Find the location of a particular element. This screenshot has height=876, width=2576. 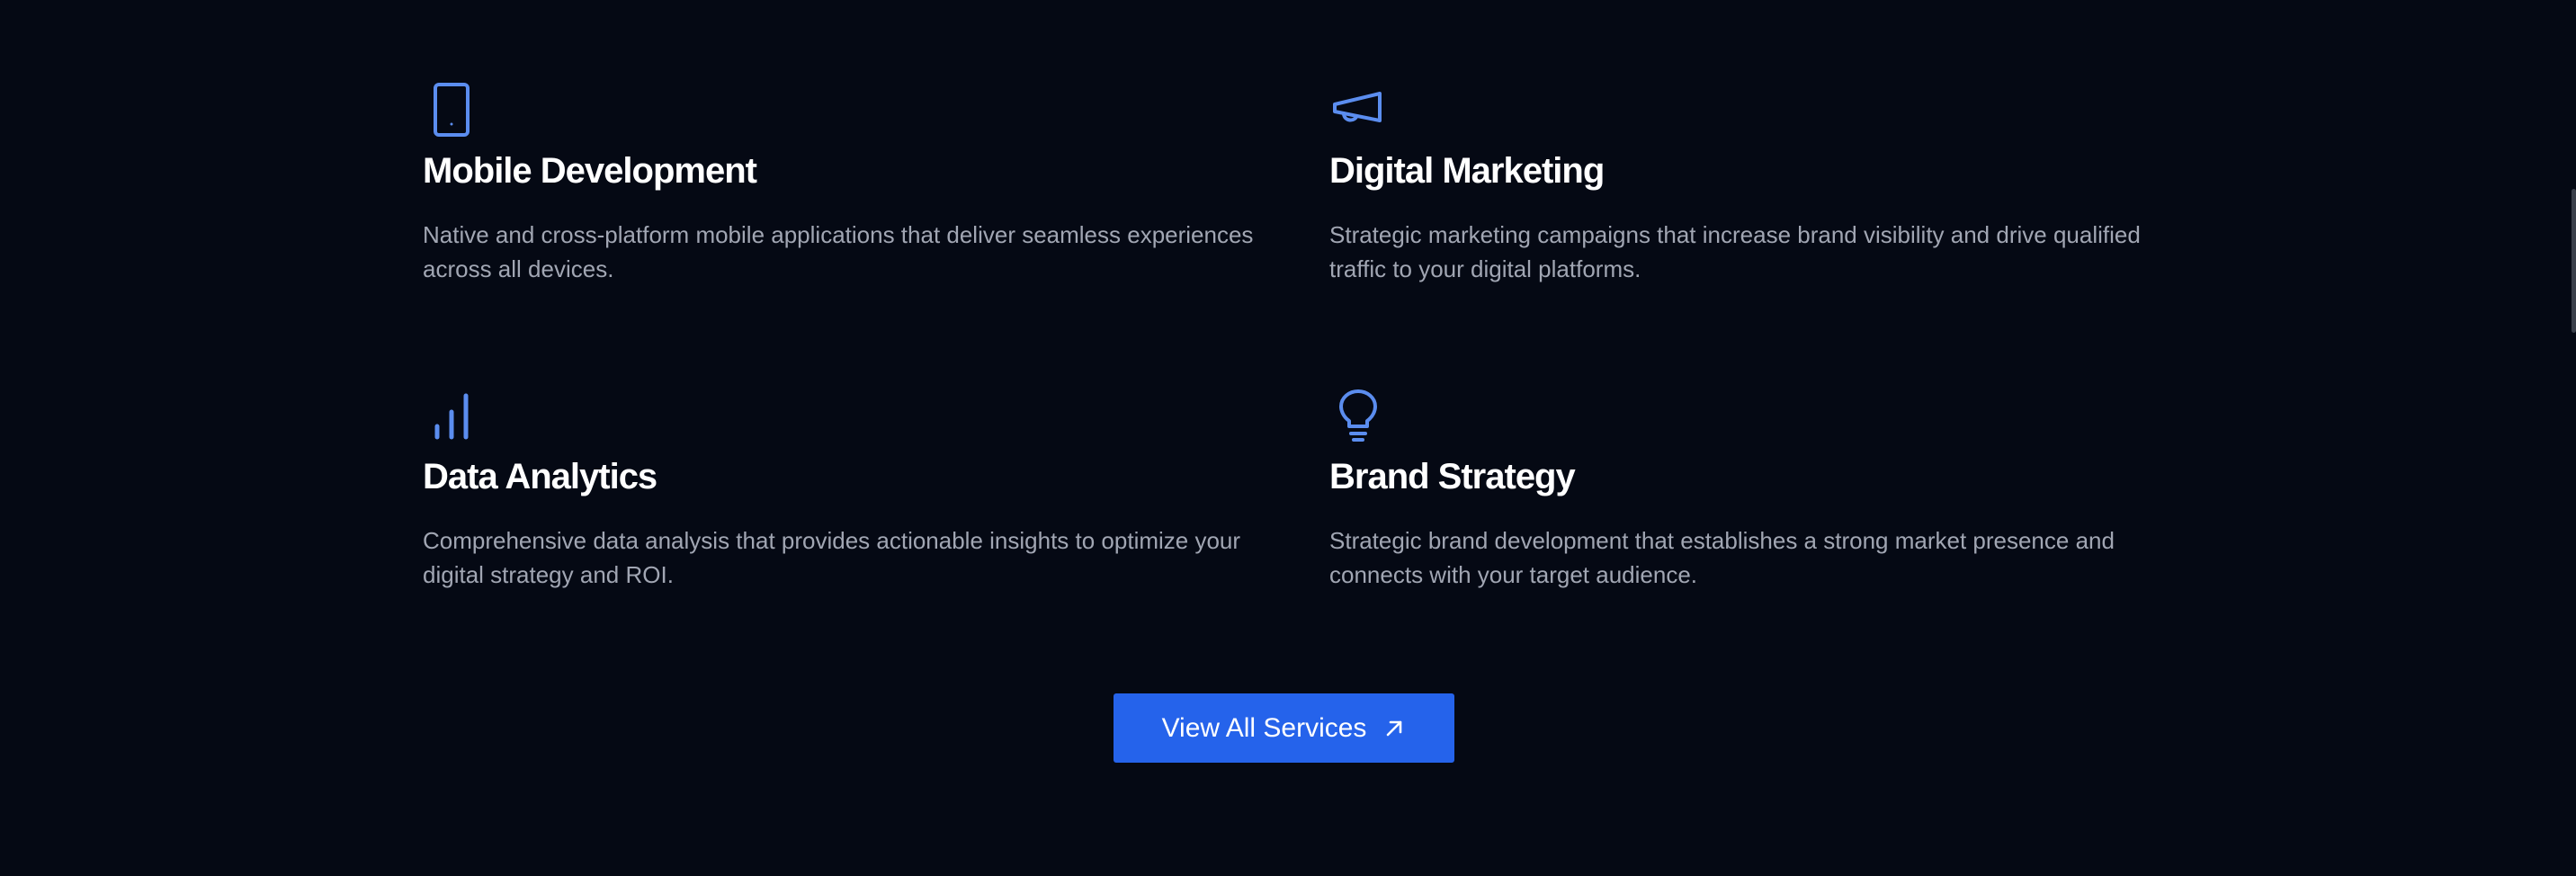

view-all-services-button: View All Services is located at coordinates (1284, 728).